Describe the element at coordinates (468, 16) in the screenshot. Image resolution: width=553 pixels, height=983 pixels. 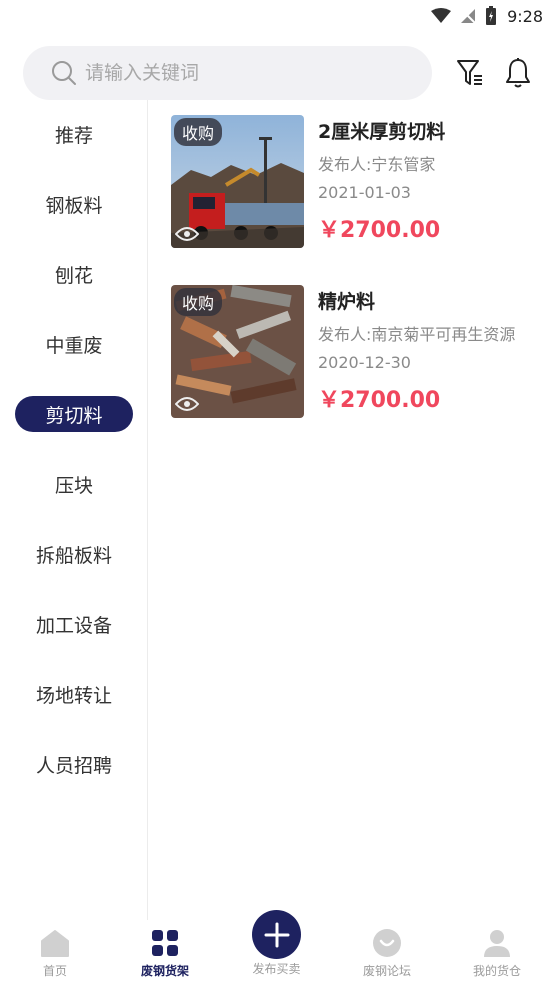
I see `no-signal-icon` at that location.